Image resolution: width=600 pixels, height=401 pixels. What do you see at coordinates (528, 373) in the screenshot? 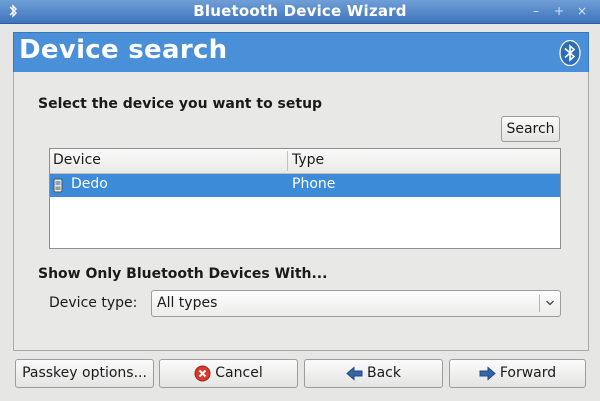
I see `forward-label: Forward` at bounding box center [528, 373].